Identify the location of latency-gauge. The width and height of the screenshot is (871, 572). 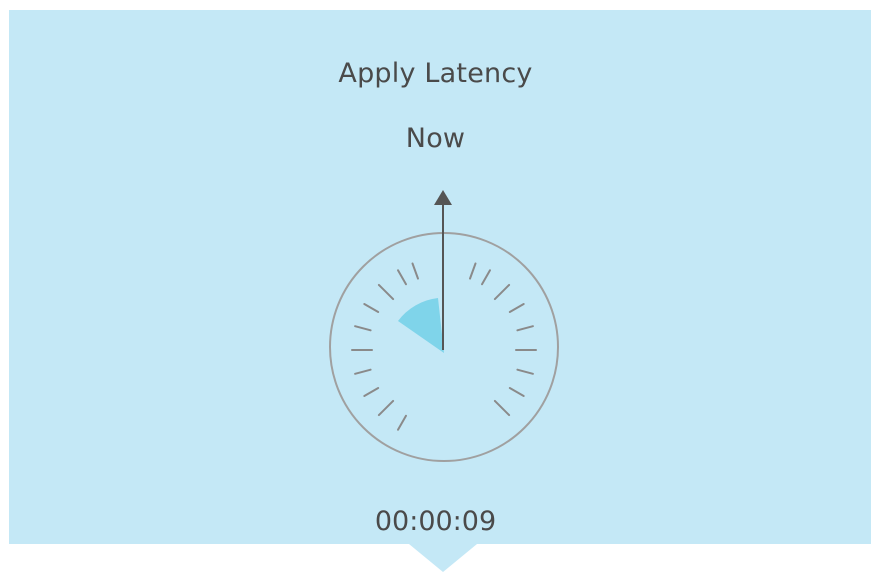
(444, 326).